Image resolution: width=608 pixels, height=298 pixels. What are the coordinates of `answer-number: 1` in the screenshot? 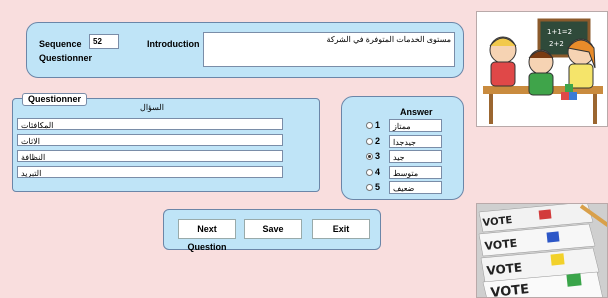 It's located at (378, 125).